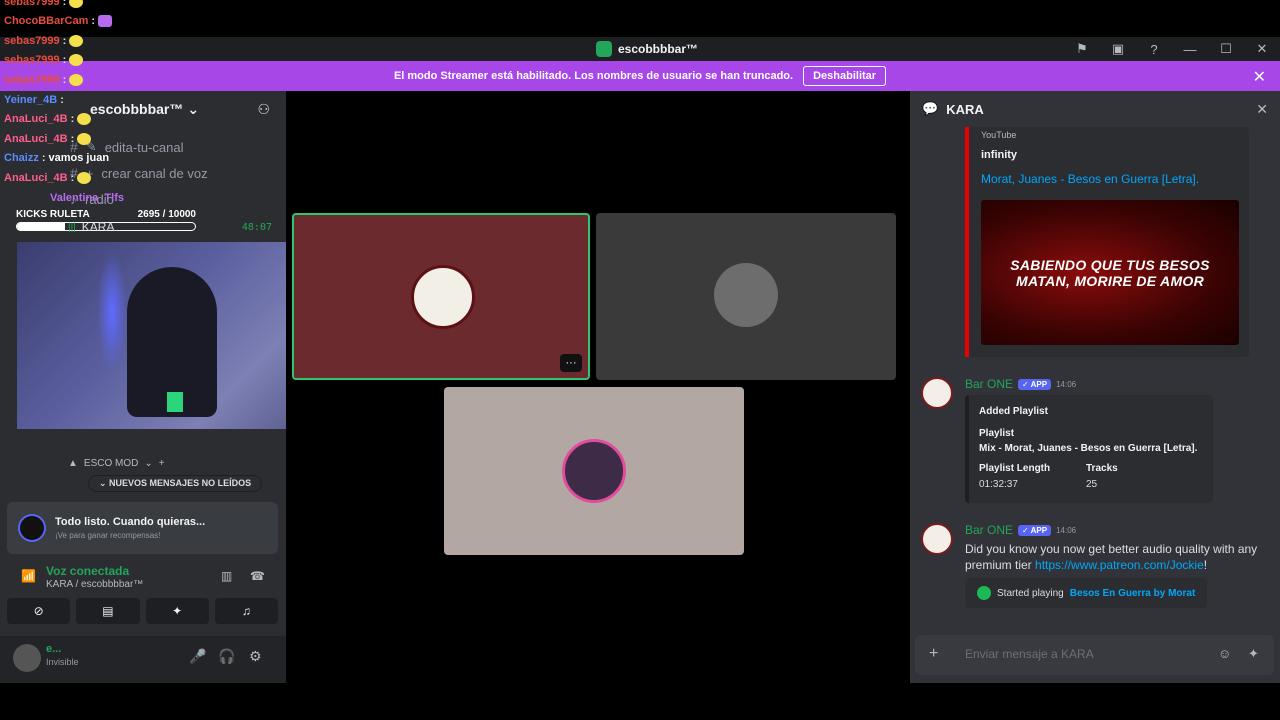  I want to click on activities-button: ✦, so click(177, 611).